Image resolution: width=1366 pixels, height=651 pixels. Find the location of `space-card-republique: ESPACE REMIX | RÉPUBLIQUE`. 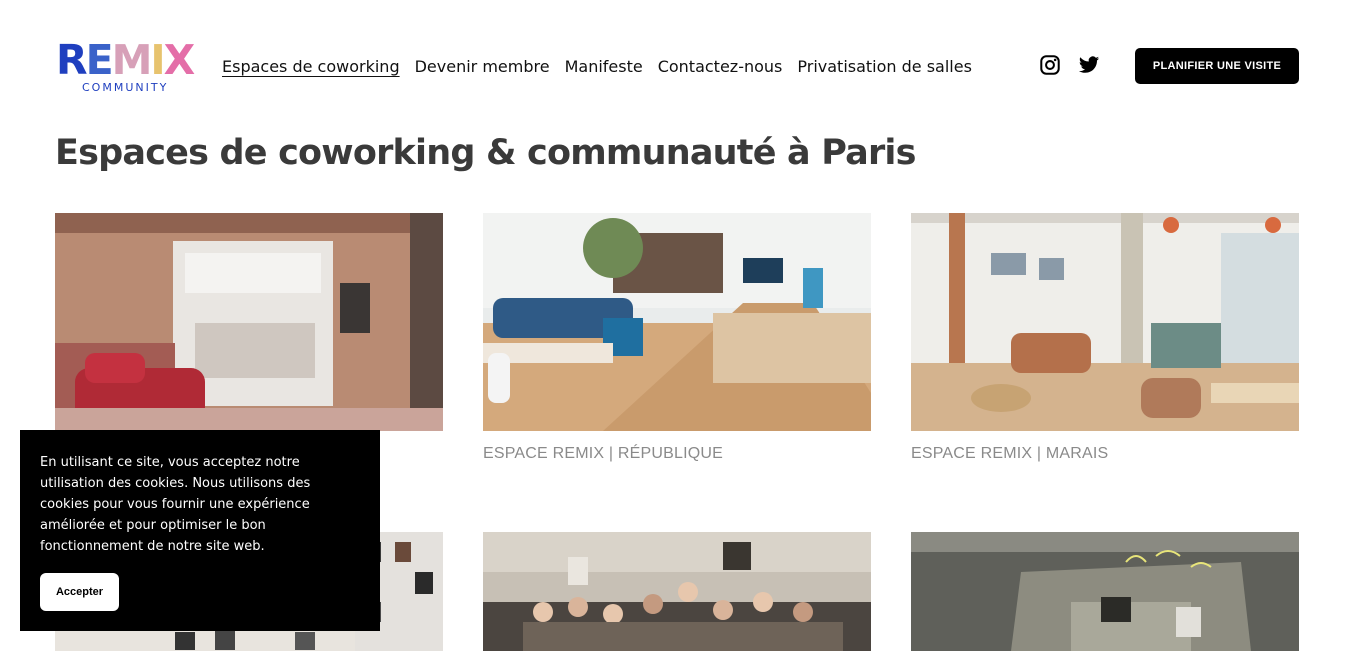

space-card-republique: ESPACE REMIX | RÉPUBLIQUE is located at coordinates (677, 338).